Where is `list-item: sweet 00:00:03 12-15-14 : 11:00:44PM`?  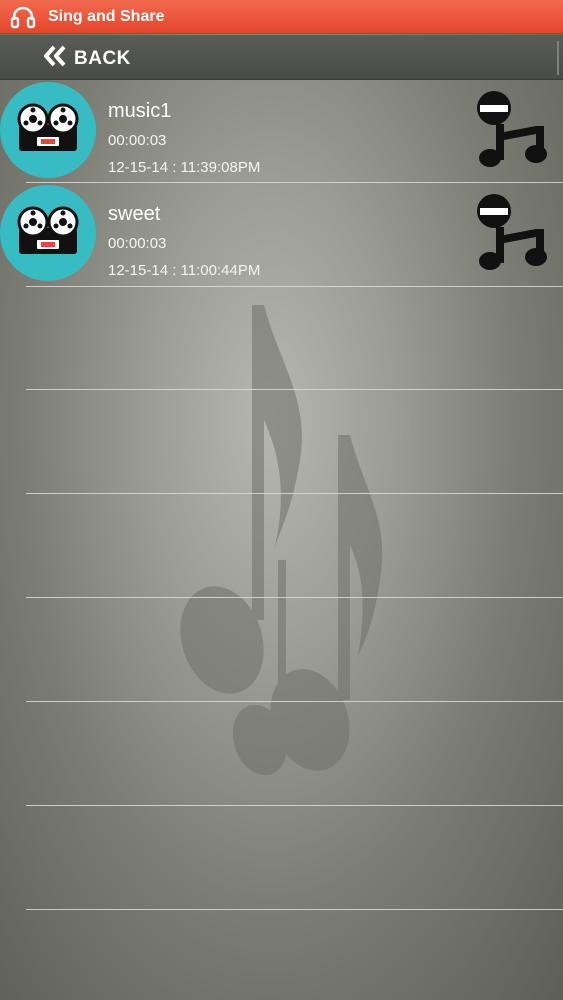 list-item: sweet 00:00:03 12-15-14 : 11:00:44PM is located at coordinates (281, 234).